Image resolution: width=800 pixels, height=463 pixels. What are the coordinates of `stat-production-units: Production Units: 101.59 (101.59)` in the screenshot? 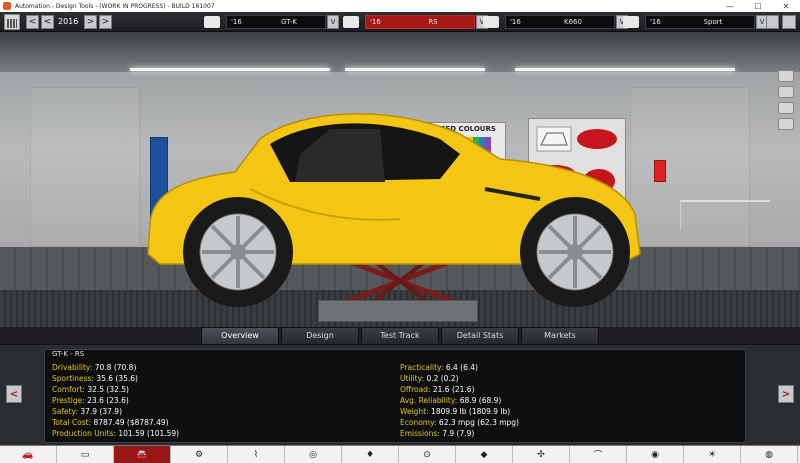 It's located at (115, 433).